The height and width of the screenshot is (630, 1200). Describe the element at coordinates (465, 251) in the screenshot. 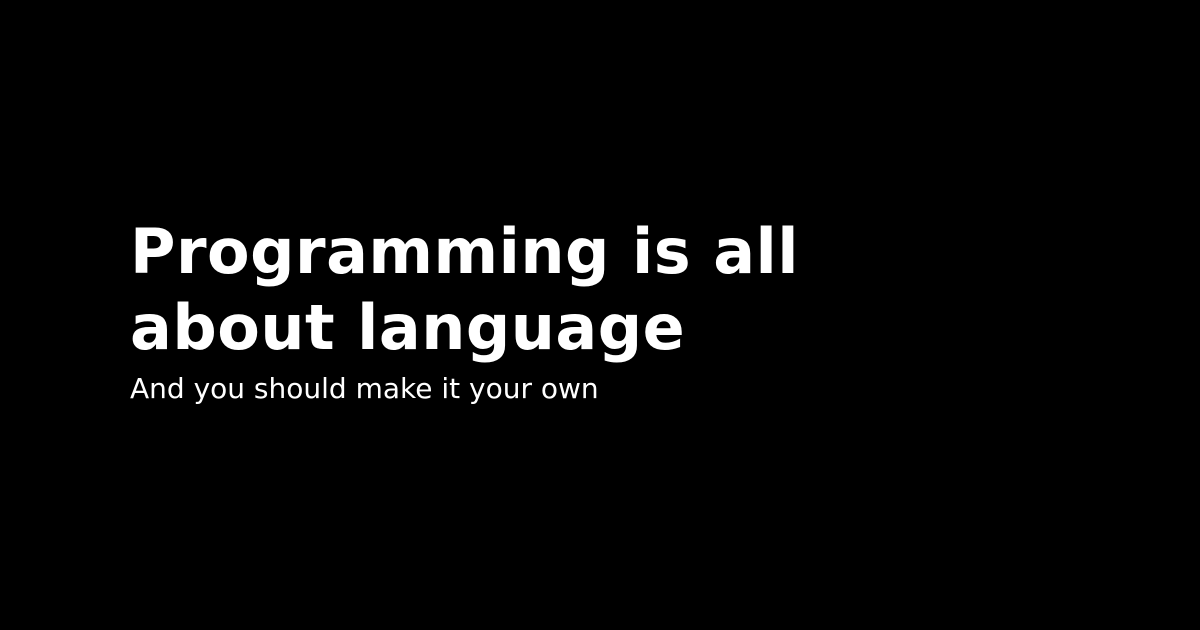

I see `title-line-1: Programming is all` at that location.